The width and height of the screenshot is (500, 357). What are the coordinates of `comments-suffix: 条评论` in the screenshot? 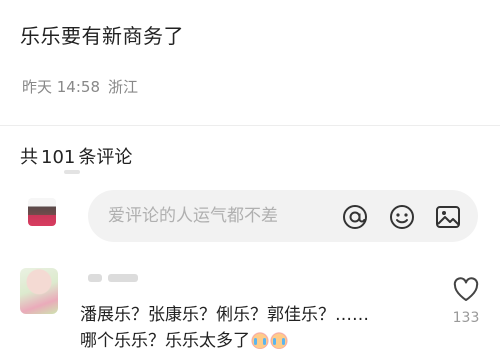 It's located at (105, 157).